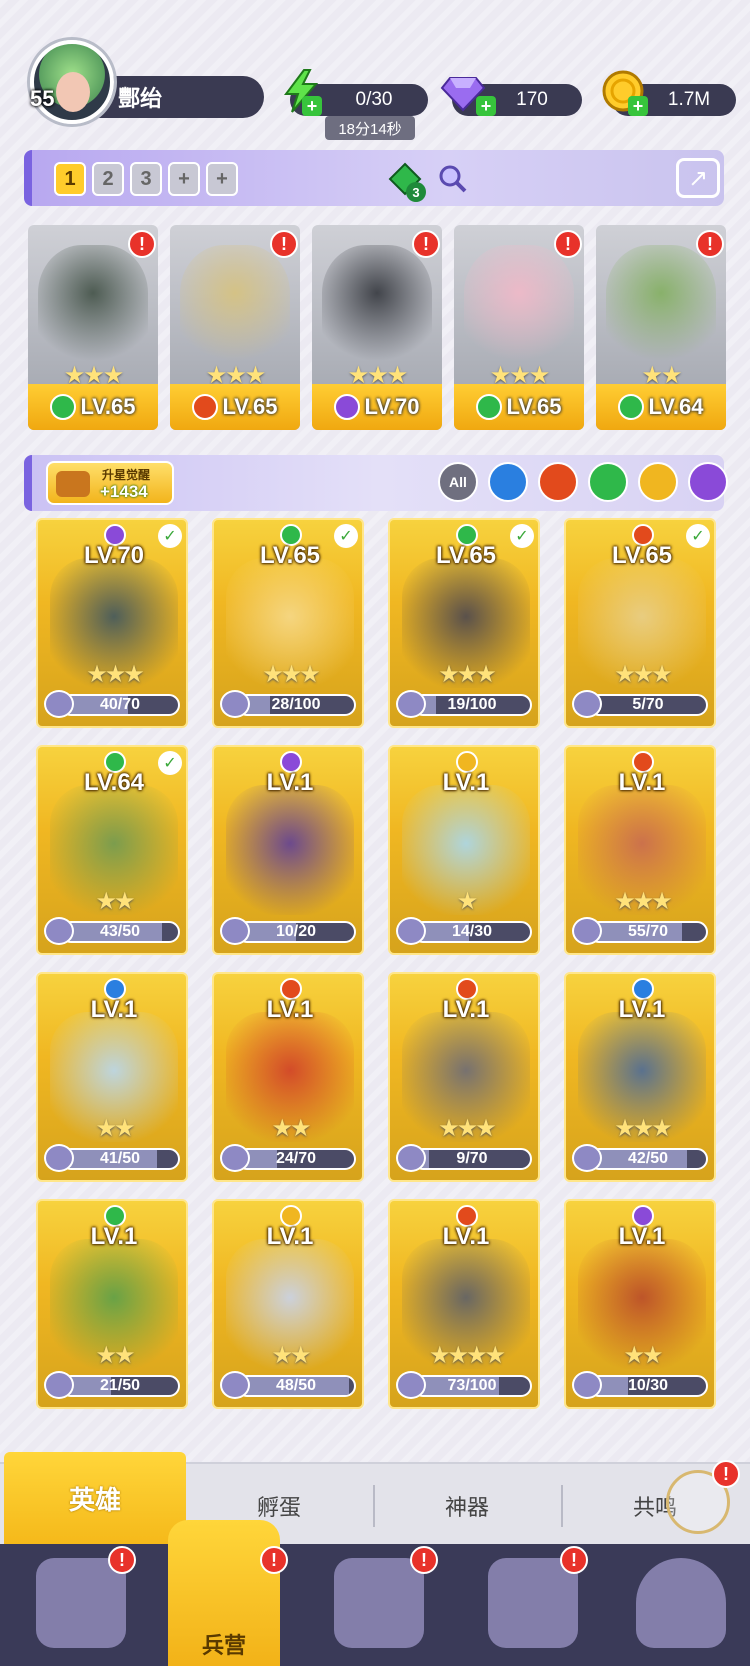 The height and width of the screenshot is (1666, 750). I want to click on filter-water-icon, so click(508, 482).